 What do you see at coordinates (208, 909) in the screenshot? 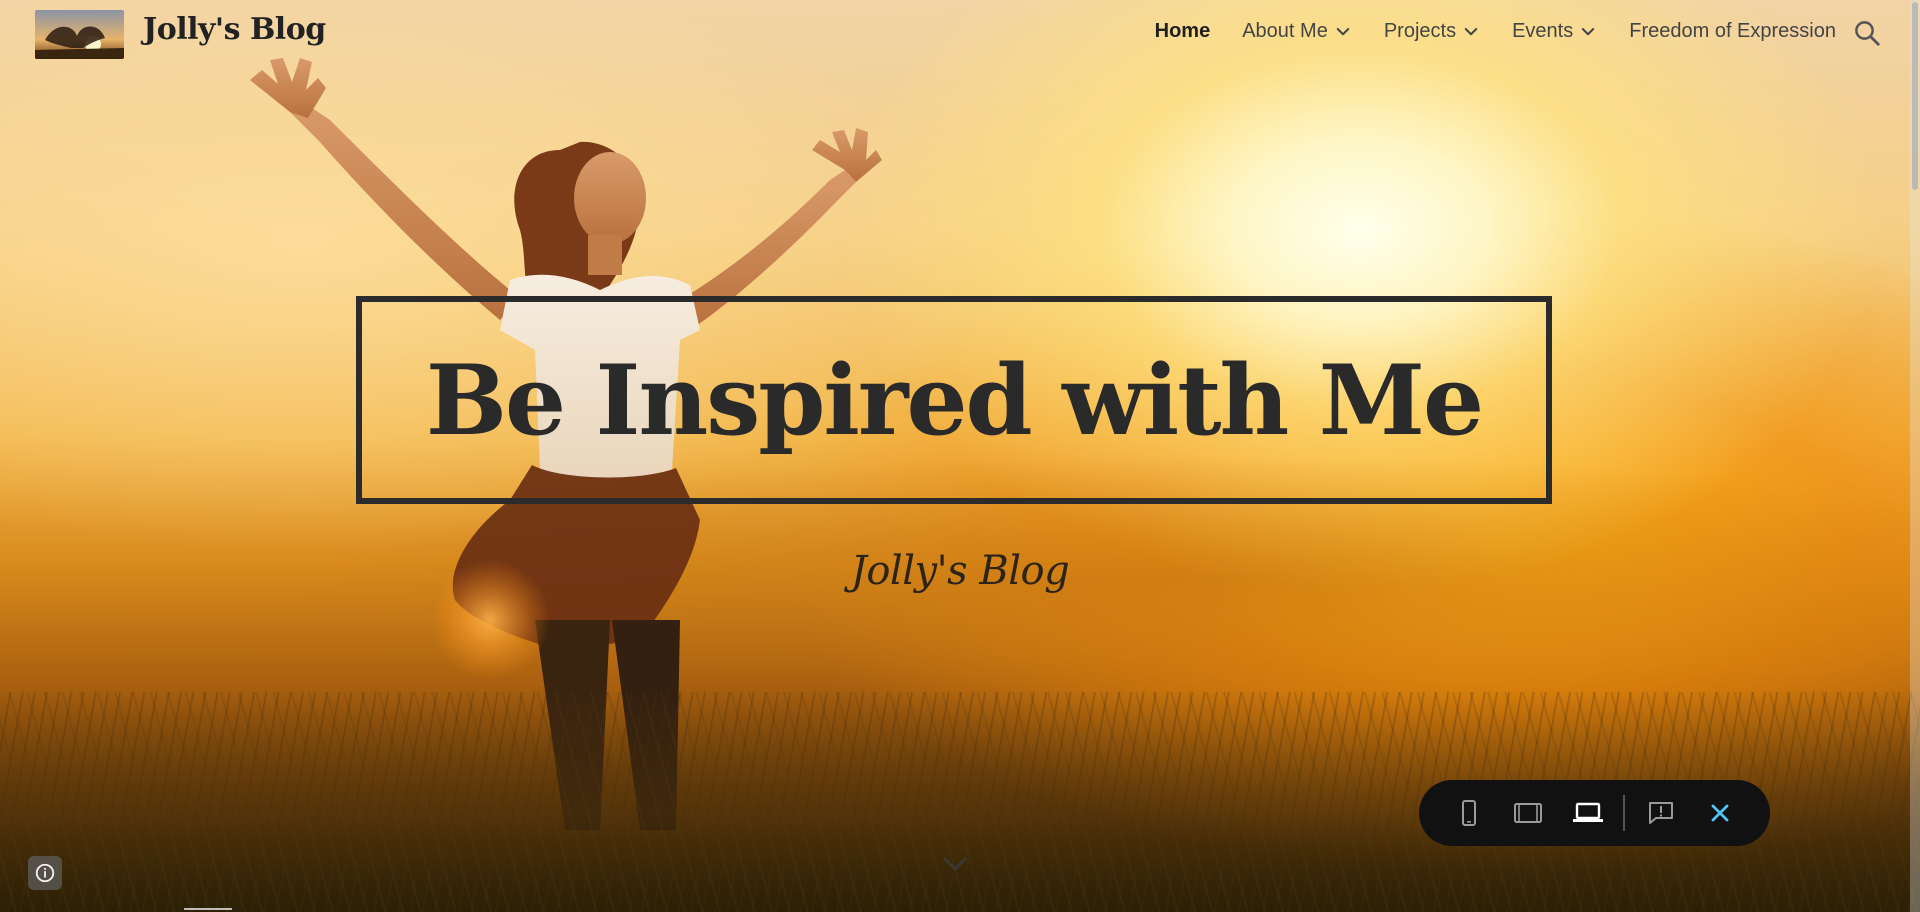
I see `bottom-divider` at bounding box center [208, 909].